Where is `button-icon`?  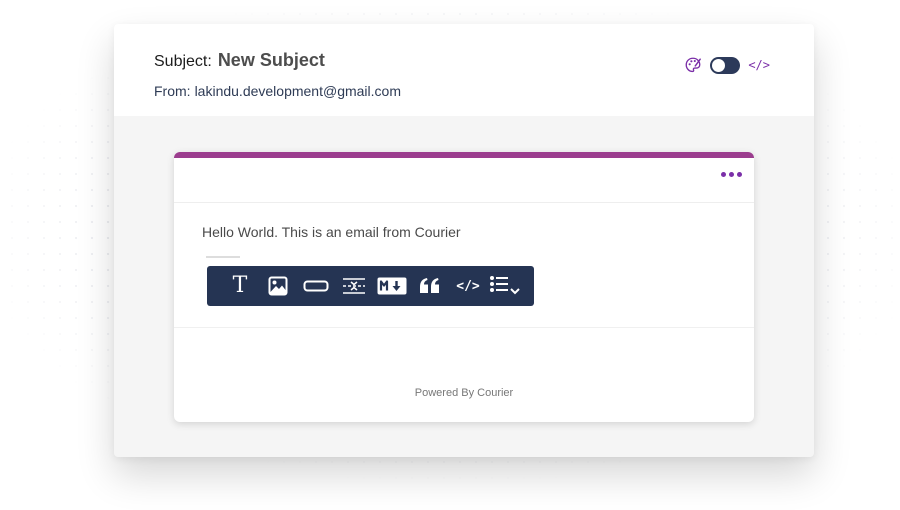
button-icon is located at coordinates (316, 286).